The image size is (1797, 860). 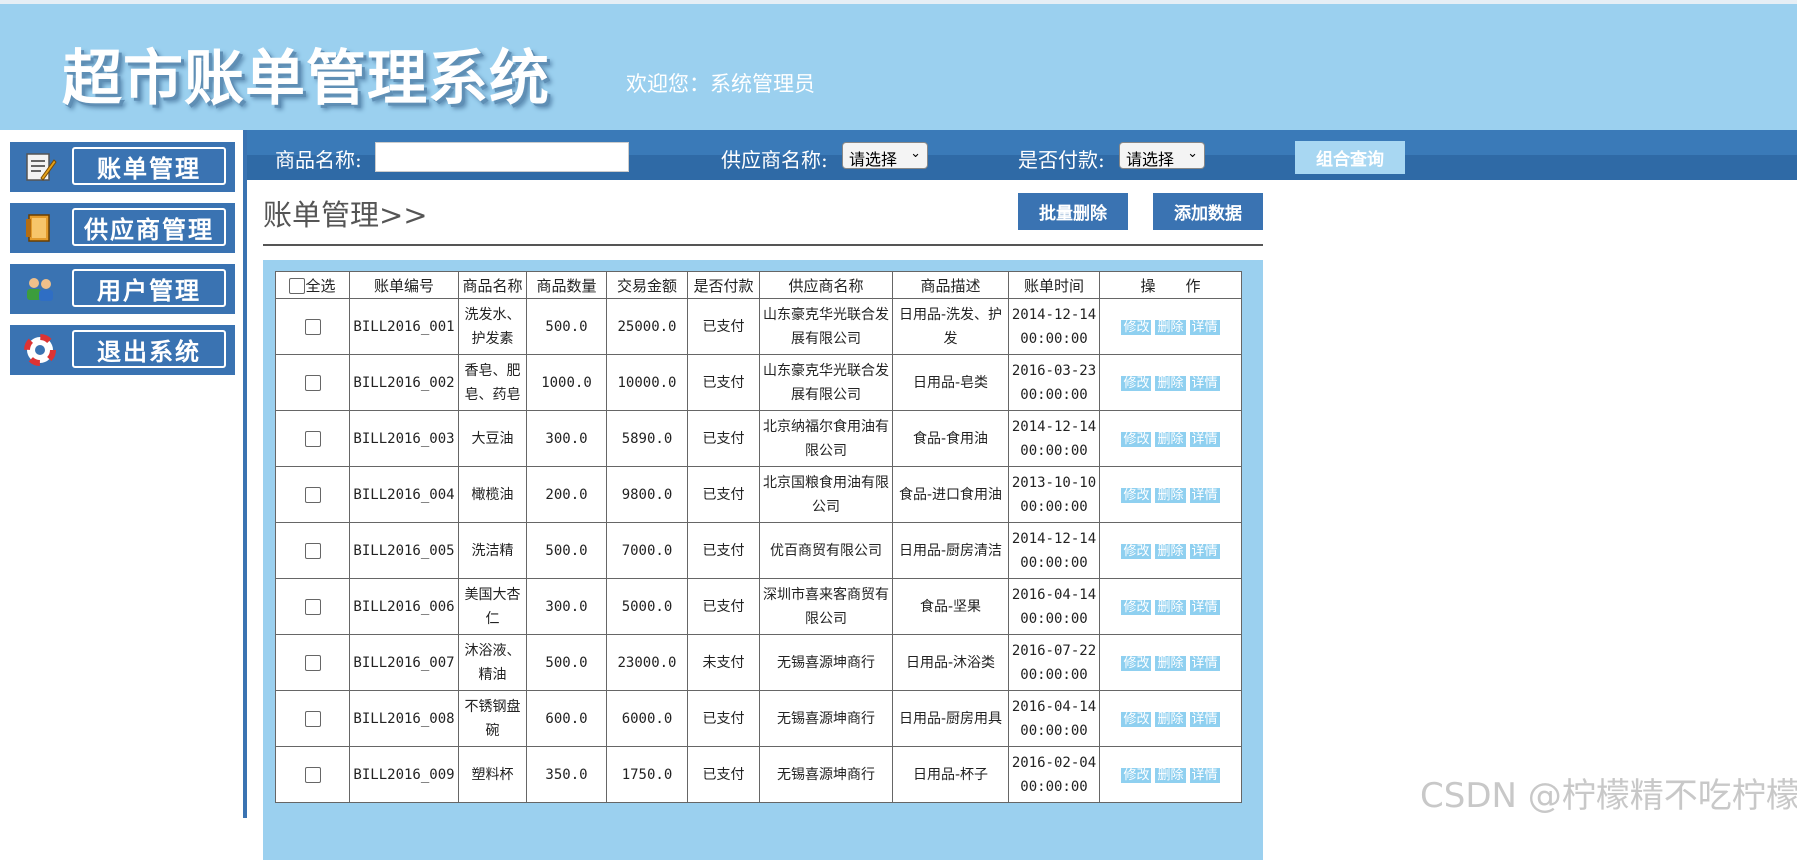 I want to click on sidebar: 账单管理 供应商管理 用户管理 退出系统, so click(x=121, y=474).